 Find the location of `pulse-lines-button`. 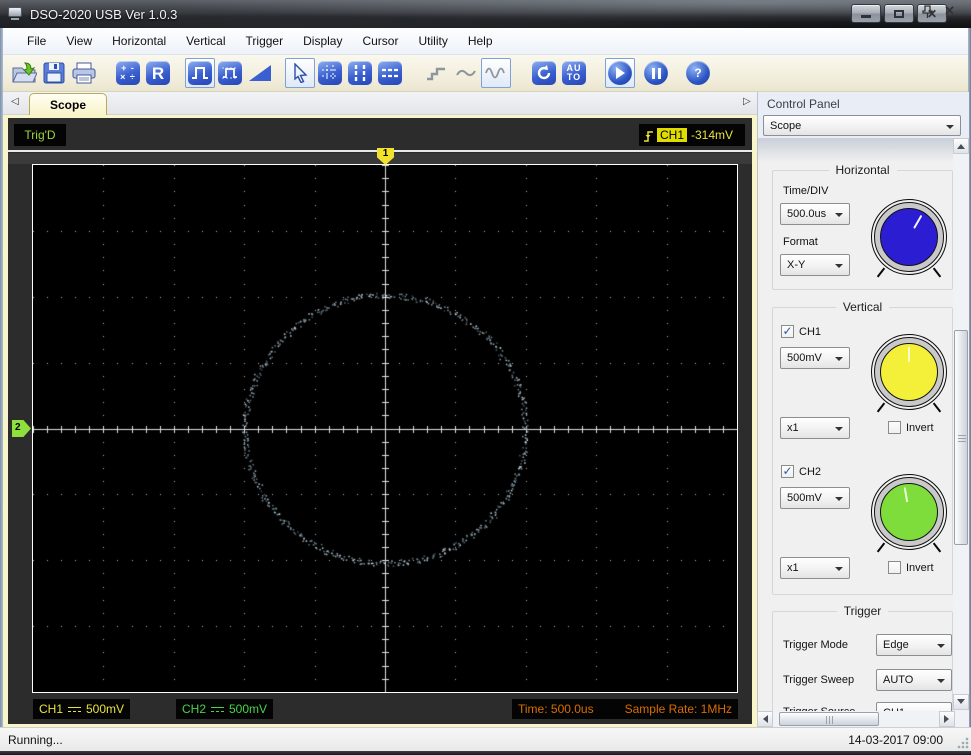

pulse-lines-button is located at coordinates (230, 73).